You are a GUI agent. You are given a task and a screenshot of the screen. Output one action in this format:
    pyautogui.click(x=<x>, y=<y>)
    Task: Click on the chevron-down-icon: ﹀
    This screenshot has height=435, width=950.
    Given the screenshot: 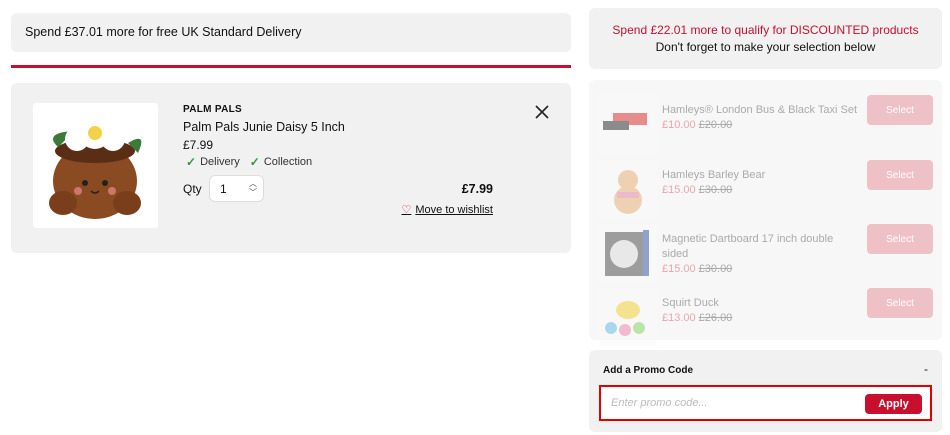 What is the action you would take?
    pyautogui.click(x=253, y=193)
    